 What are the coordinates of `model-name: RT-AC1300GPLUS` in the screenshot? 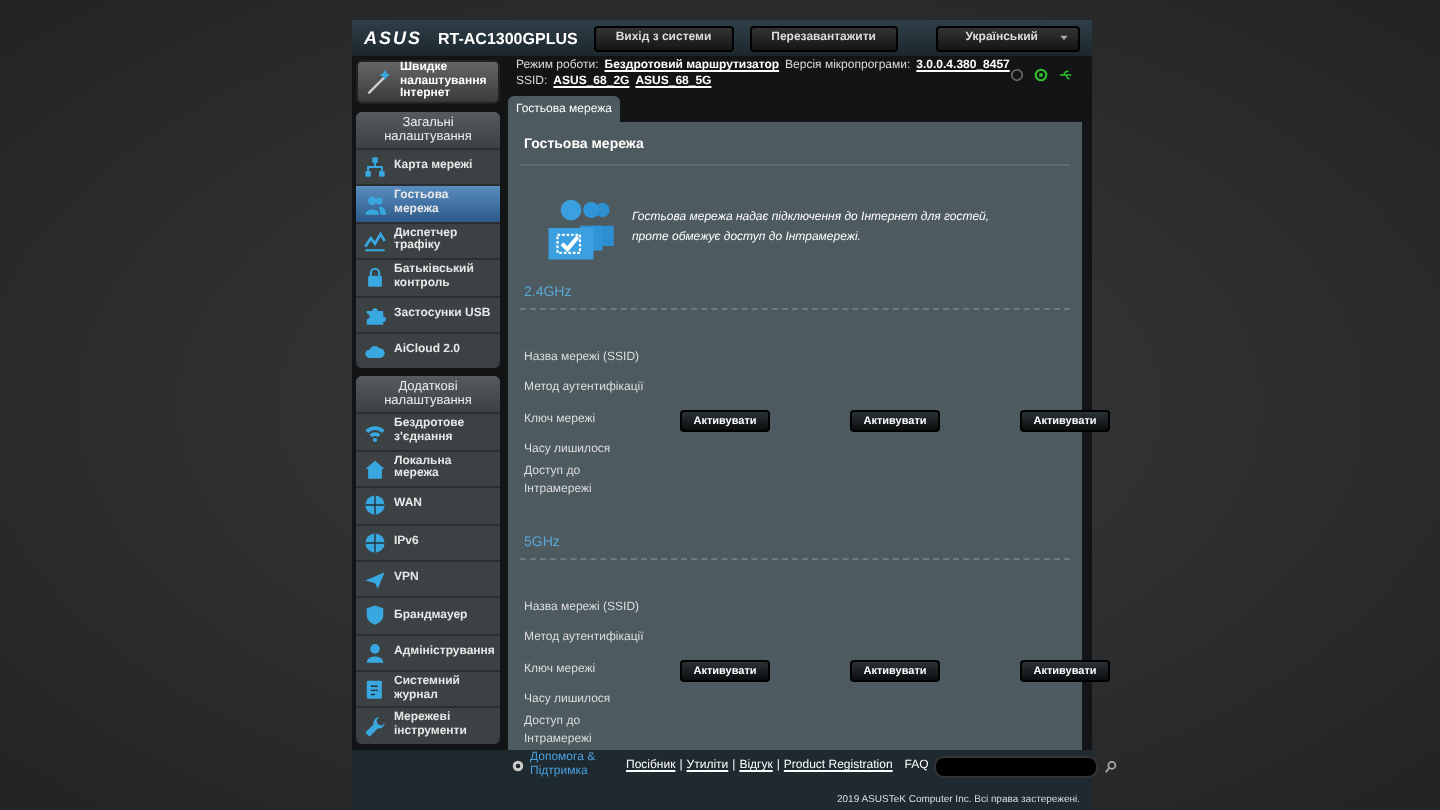 It's located at (508, 38).